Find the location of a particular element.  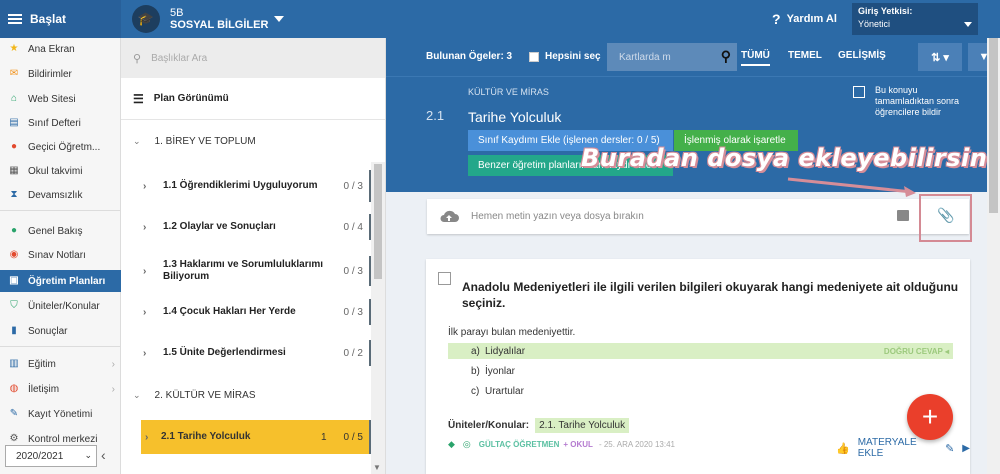

sidebar-item-sinav-notlari: ◉ Sınav Notları is located at coordinates (60, 255).